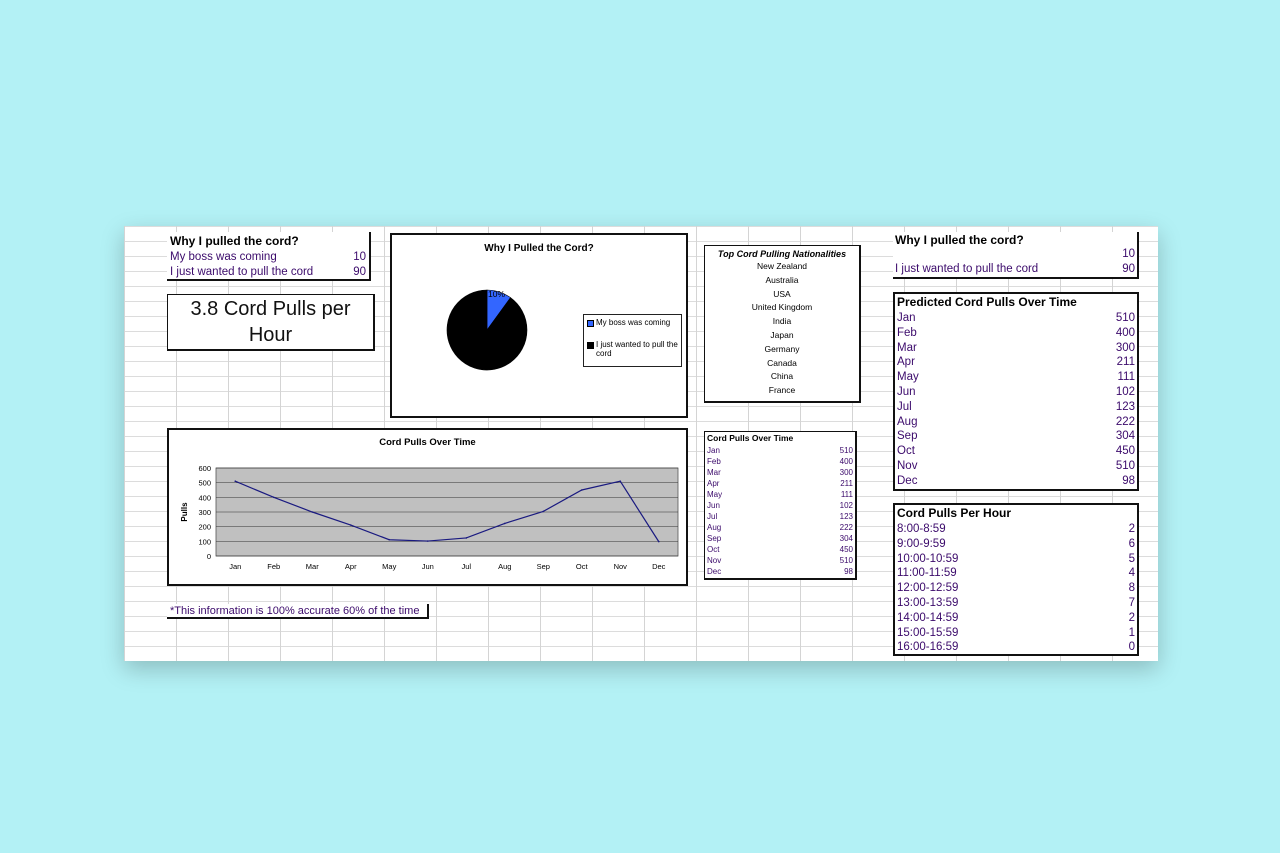 The width and height of the screenshot is (1280, 853). Describe the element at coordinates (907, 480) in the screenshot. I see `row-label: Dec` at that location.